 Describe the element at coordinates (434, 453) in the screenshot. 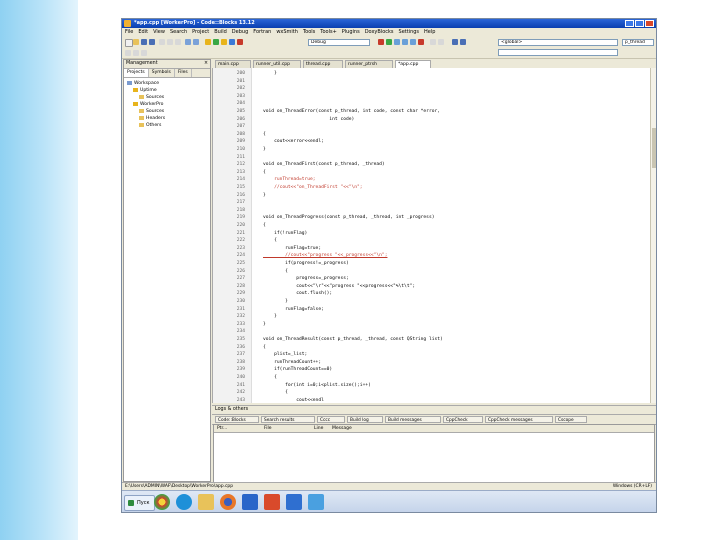

I see `logs-list: Ptr... File Line Message` at that location.